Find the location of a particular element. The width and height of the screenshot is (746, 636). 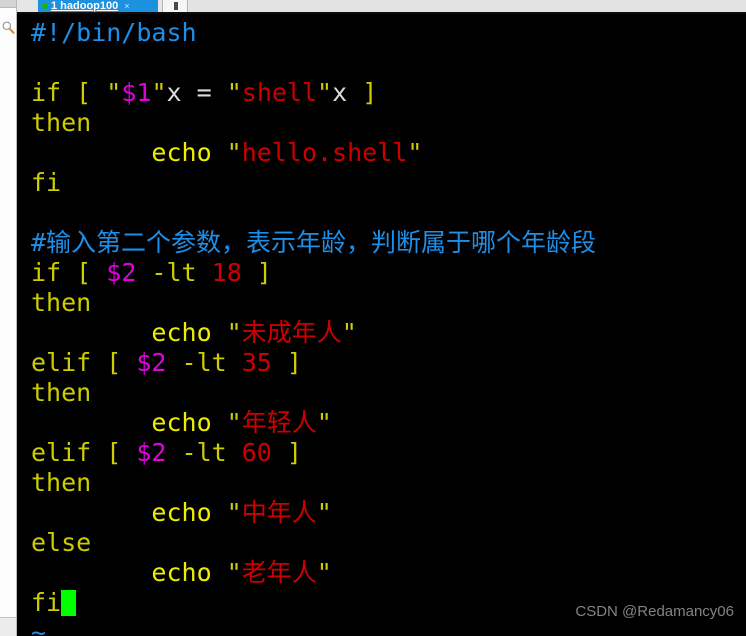

terminal-line: if [ "$1"x = "shell"x ] is located at coordinates (381, 93).